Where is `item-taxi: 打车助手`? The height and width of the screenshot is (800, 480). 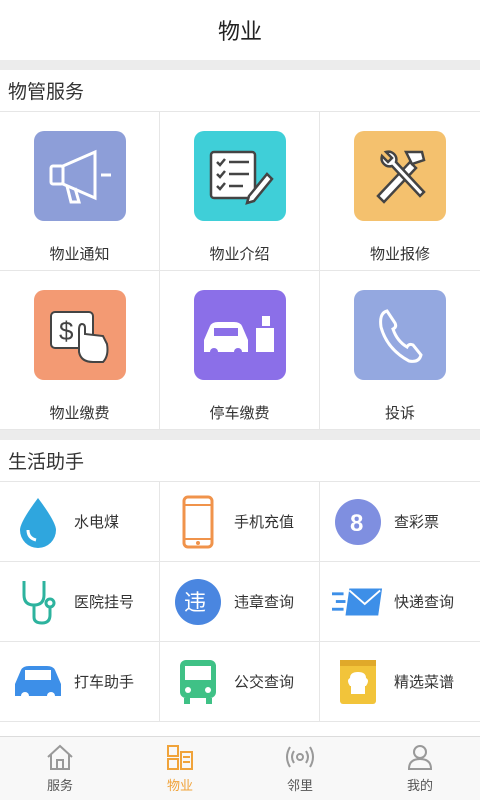 item-taxi: 打车助手 is located at coordinates (80, 682).